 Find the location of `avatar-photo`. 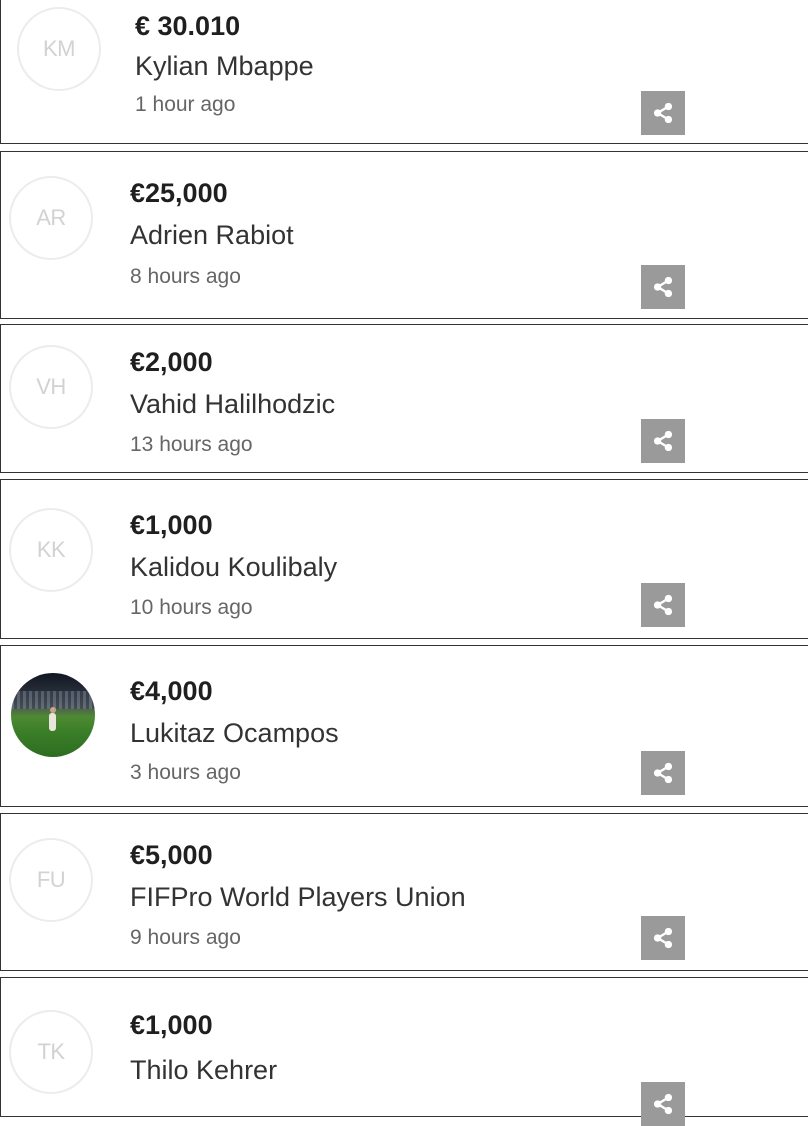

avatar-photo is located at coordinates (53, 715).